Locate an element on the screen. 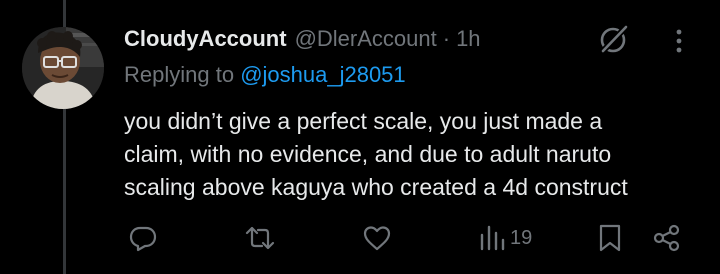  share-button is located at coordinates (667, 238).